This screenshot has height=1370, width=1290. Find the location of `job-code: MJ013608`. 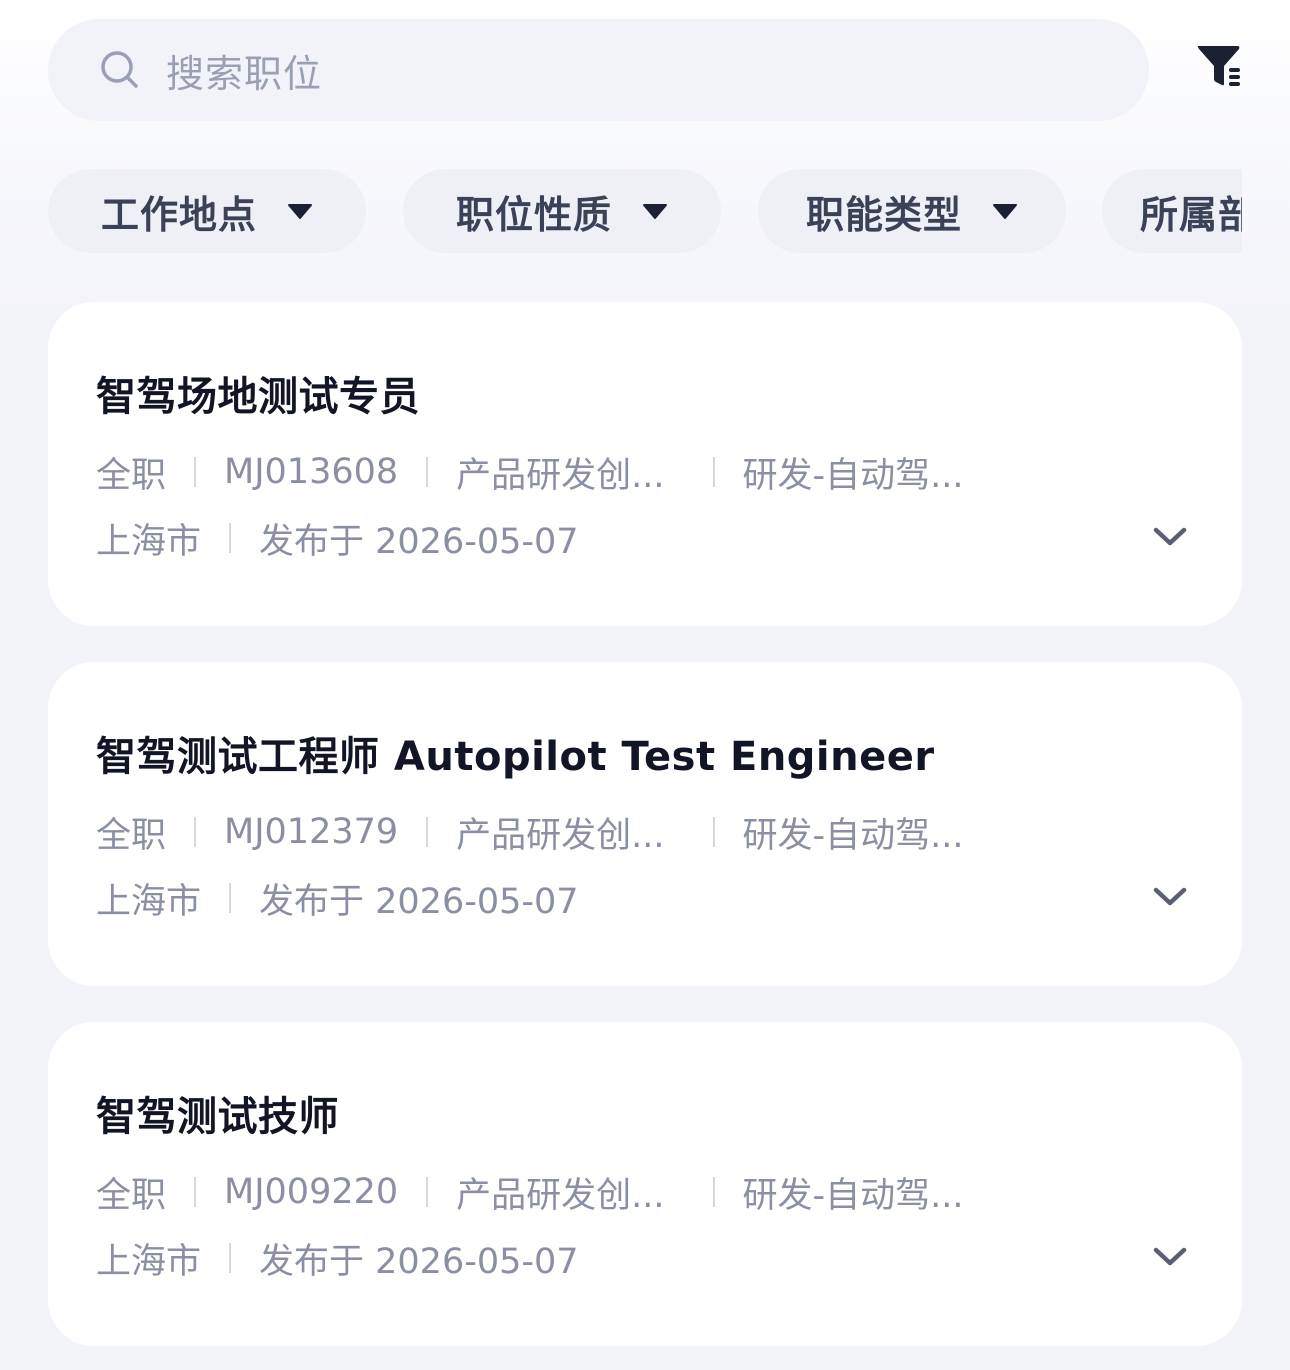

job-code: MJ013608 is located at coordinates (311, 472).